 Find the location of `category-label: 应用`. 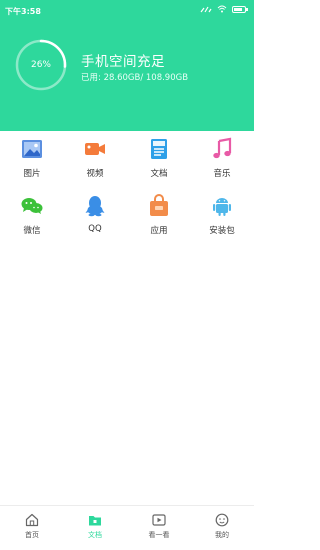

category-label: 应用 is located at coordinates (159, 231).